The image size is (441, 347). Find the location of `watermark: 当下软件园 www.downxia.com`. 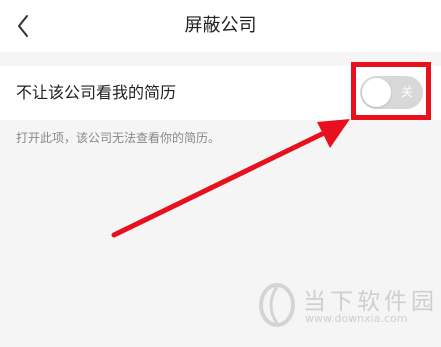

watermark: 当下软件园 www.downxia.com is located at coordinates (344, 306).